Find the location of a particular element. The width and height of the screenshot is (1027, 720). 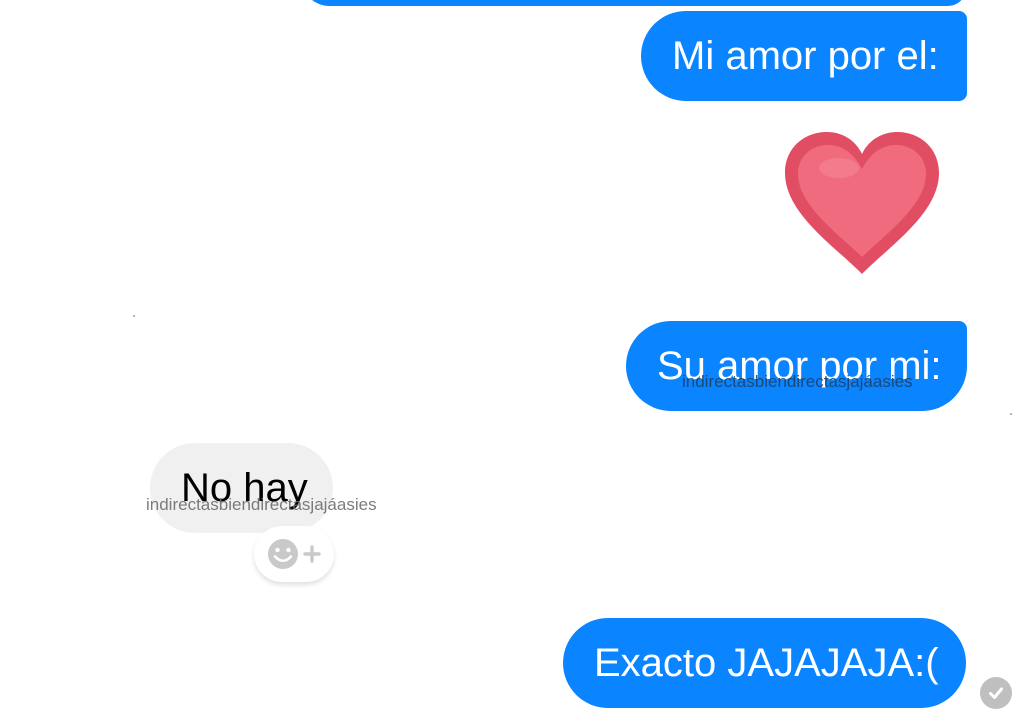

smiley-icon is located at coordinates (283, 554).